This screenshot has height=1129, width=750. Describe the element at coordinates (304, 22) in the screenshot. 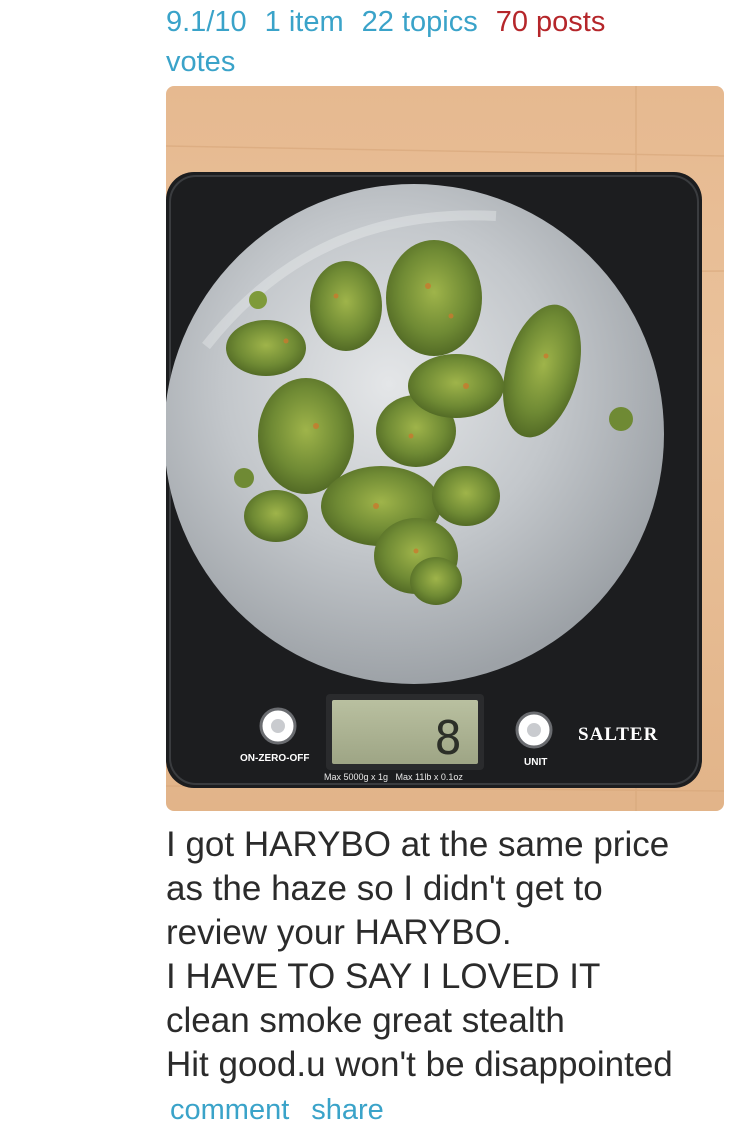

I see `items-link: 1 item` at that location.